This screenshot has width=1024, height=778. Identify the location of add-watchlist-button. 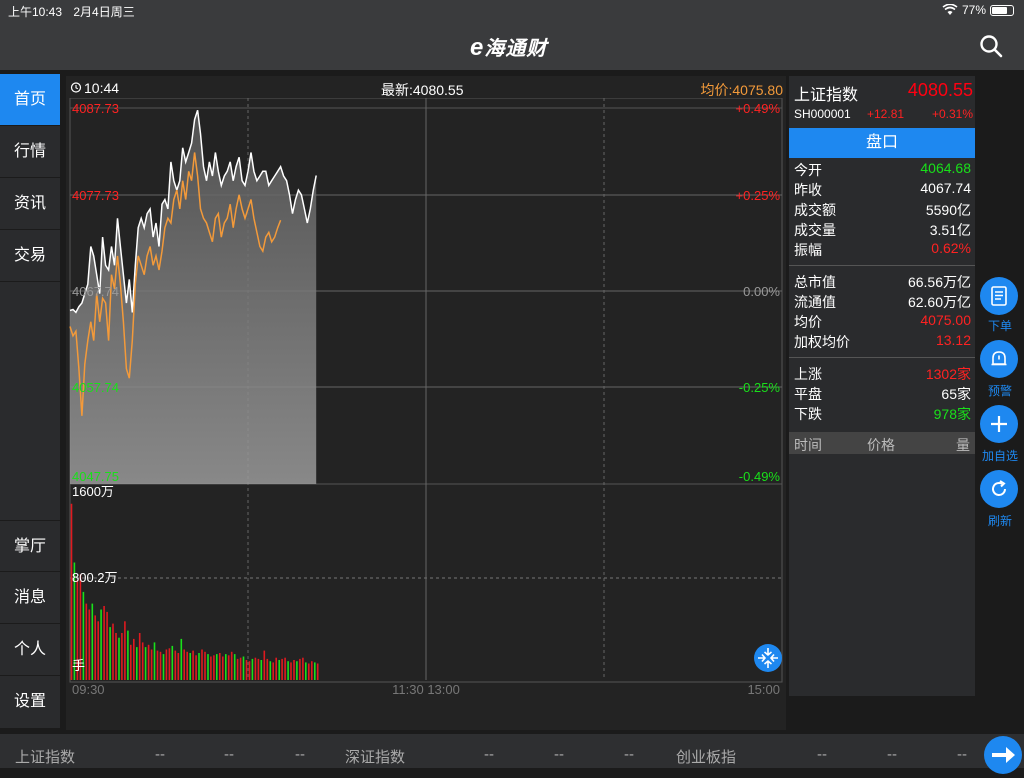
(999, 424).